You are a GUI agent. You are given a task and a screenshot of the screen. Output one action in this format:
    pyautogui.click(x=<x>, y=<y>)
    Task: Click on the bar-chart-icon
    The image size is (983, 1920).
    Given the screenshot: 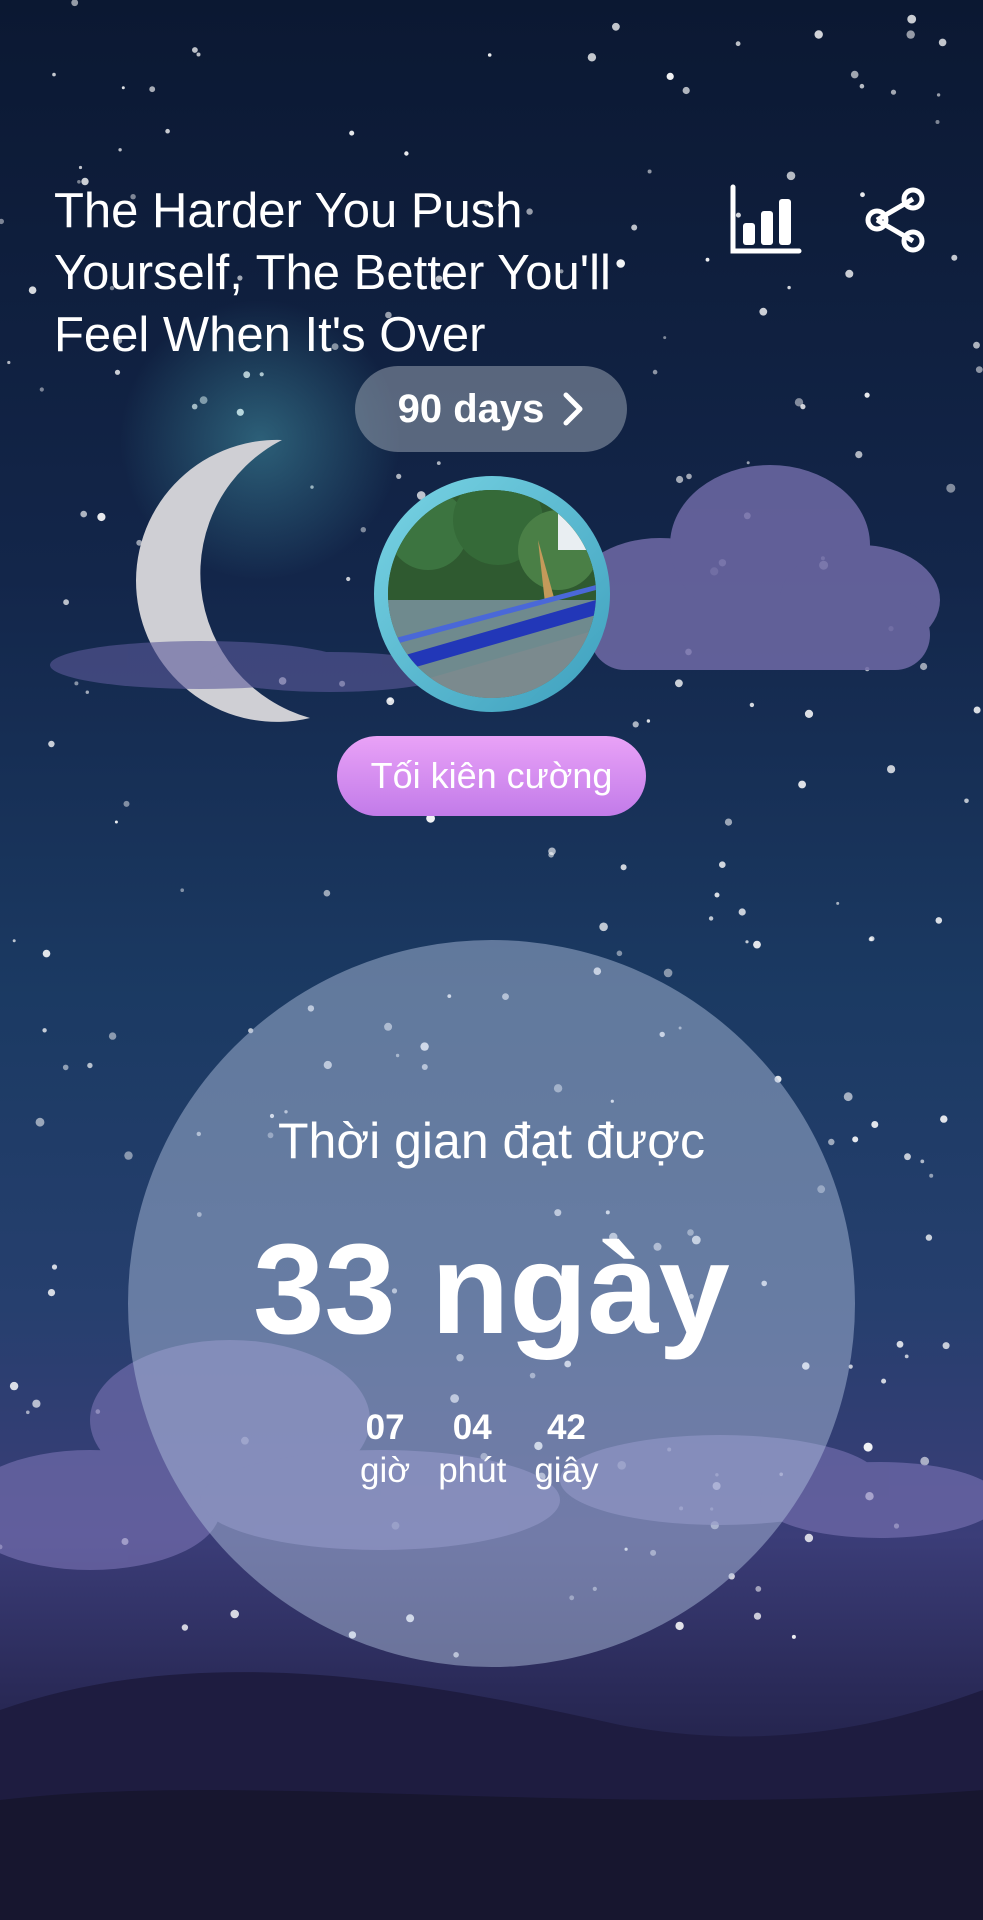 What is the action you would take?
    pyautogui.click(x=766, y=219)
    